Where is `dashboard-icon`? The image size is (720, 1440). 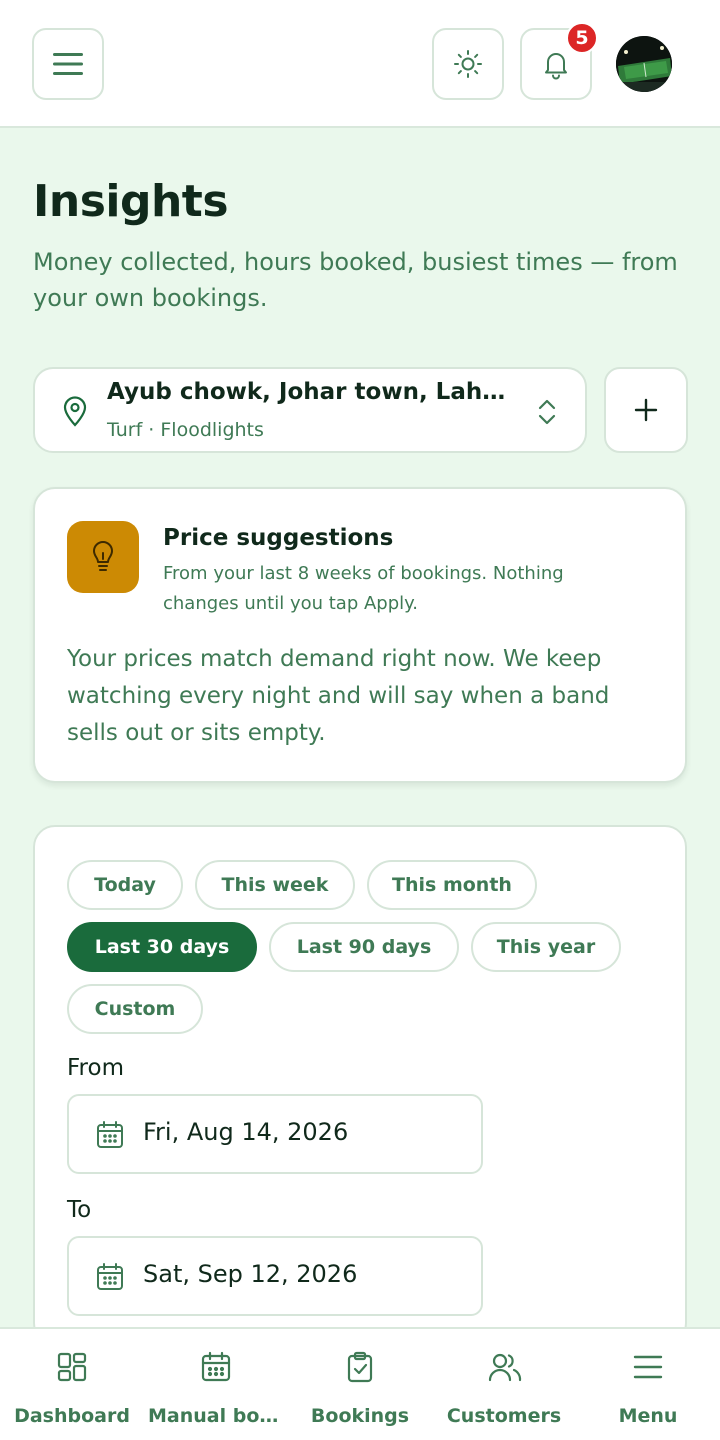 dashboard-icon is located at coordinates (72, 1367).